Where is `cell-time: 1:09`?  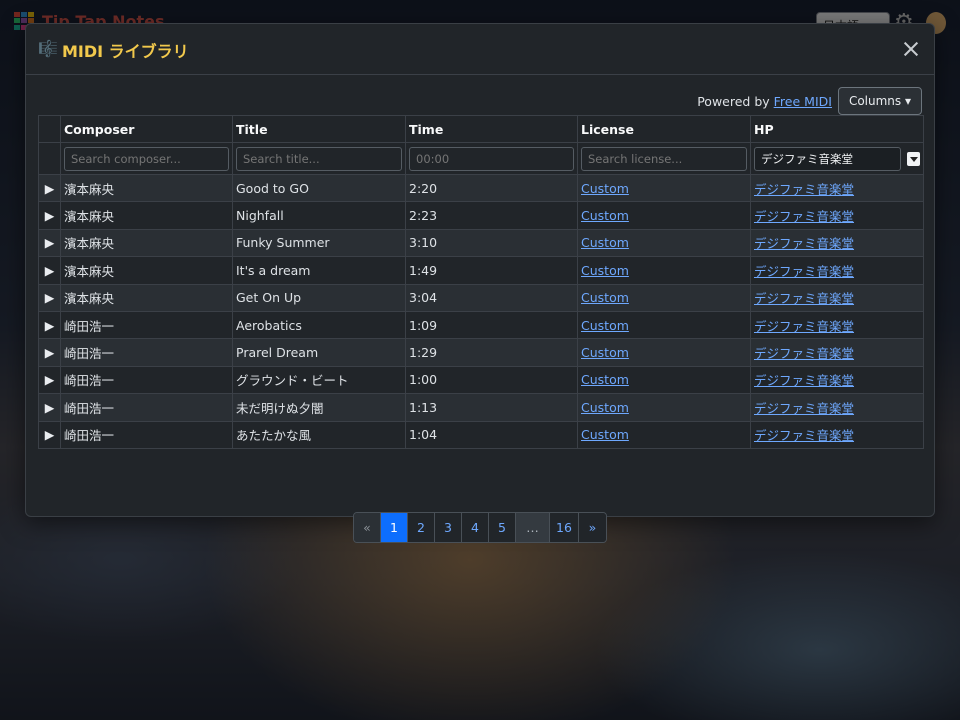 cell-time: 1:09 is located at coordinates (491, 325).